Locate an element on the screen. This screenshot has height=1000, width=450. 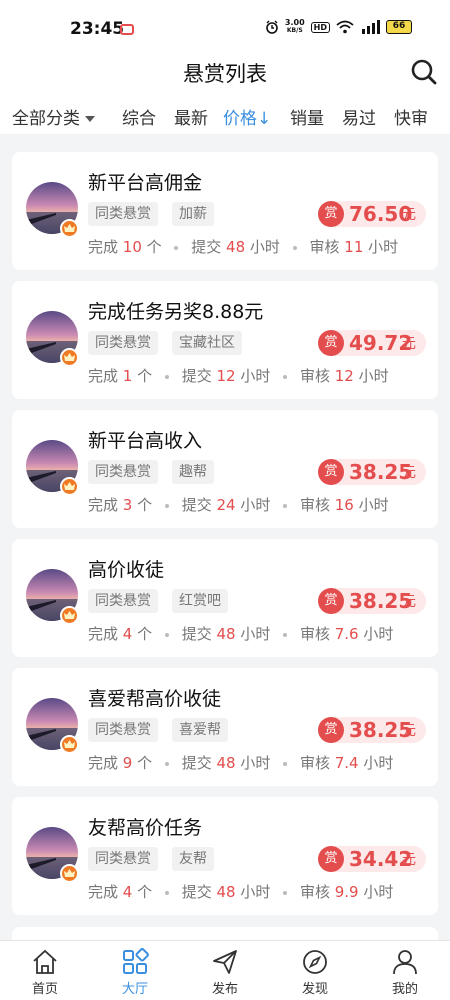
status-time: 23:45 is located at coordinates (97, 29).